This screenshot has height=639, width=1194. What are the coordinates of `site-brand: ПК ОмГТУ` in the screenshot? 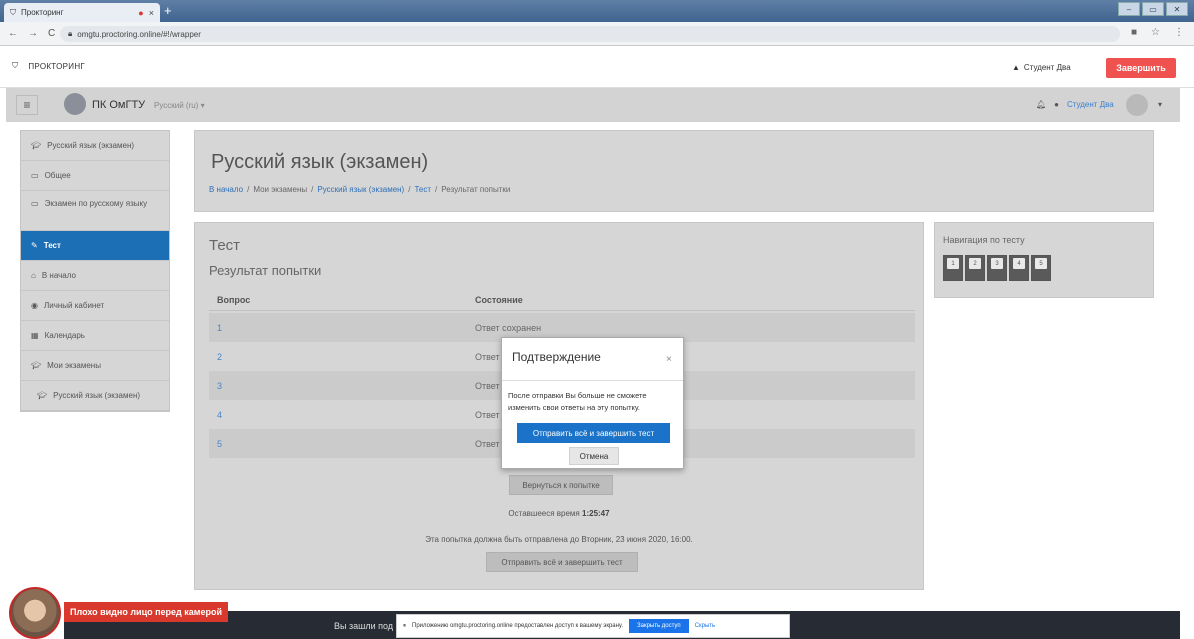 It's located at (118, 105).